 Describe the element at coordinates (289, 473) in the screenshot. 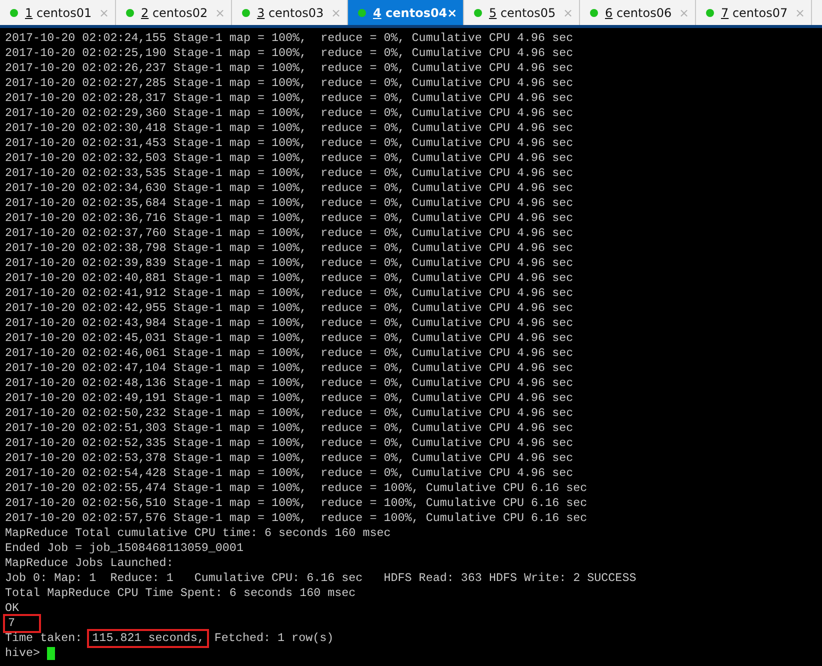

I see `terminal-line: 2017-10-20 02:02:54,428 Stage-1 map = 100%, reduce = 0%, Cumulative CPU 4.96 sec` at that location.